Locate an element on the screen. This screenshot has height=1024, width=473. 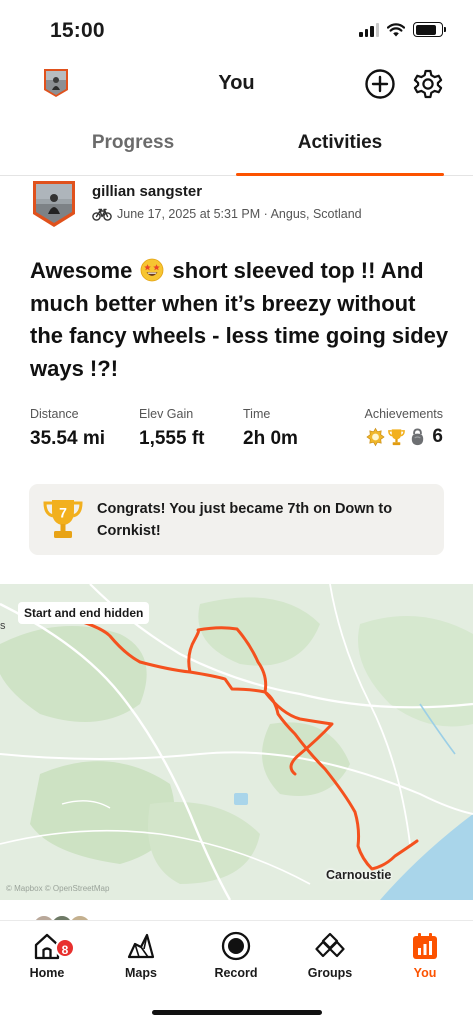
nav-groups: Groups is located at coordinates (330, 955).